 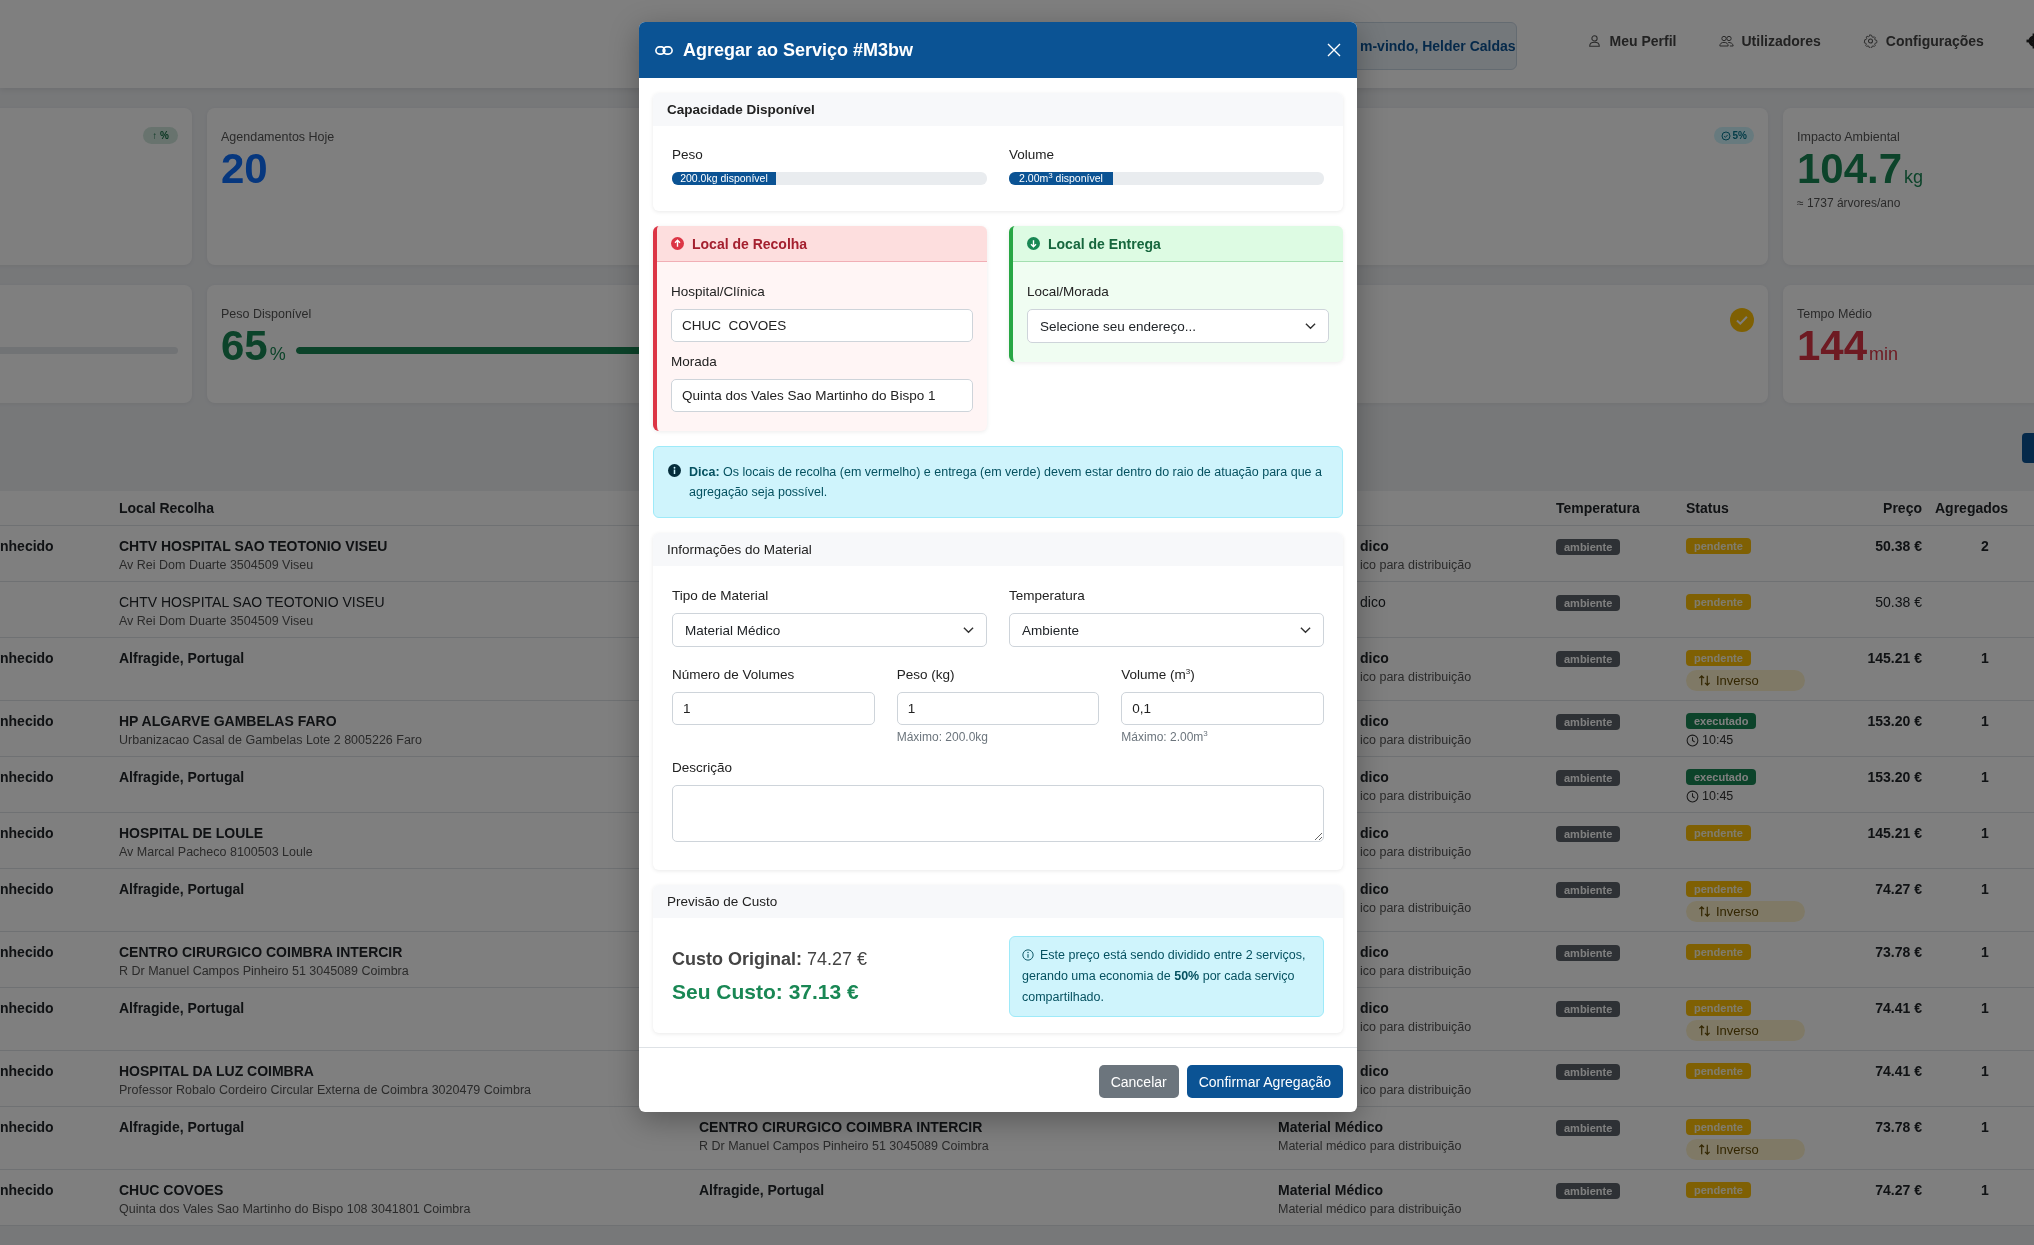 I want to click on users-icon, so click(x=1726, y=41).